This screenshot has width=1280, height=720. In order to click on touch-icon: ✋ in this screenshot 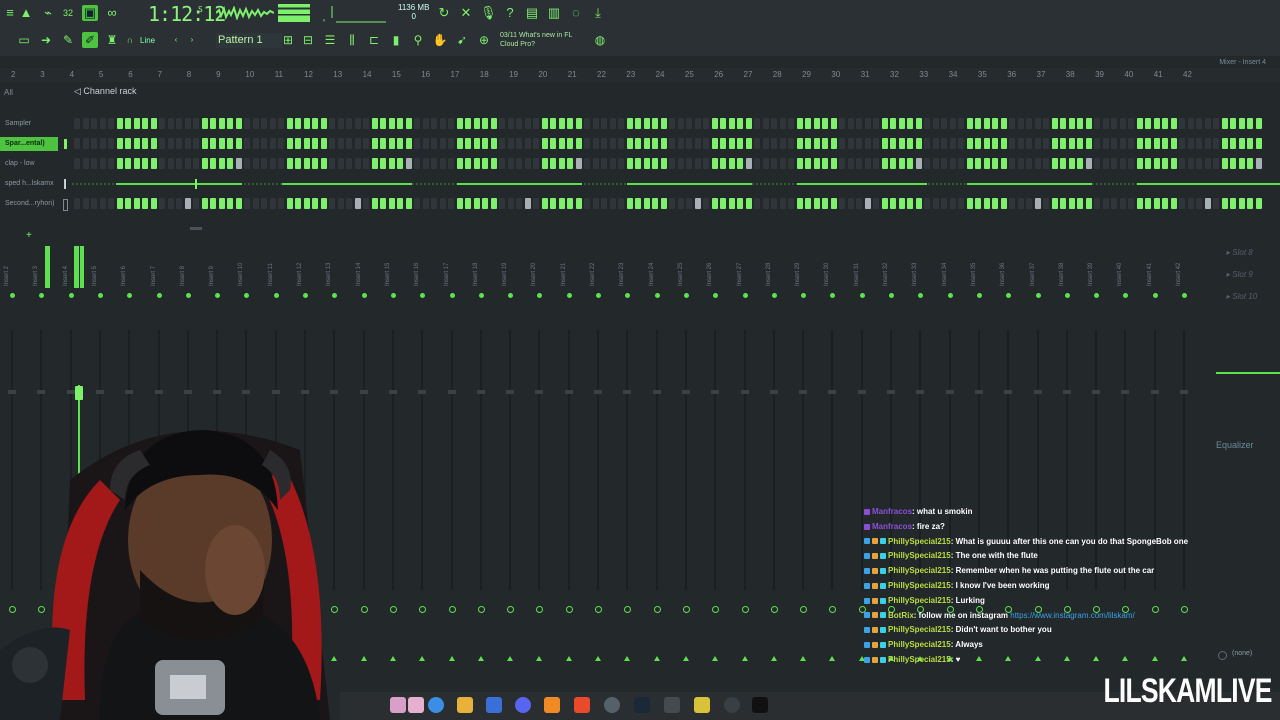, I will do `click(440, 40)`.